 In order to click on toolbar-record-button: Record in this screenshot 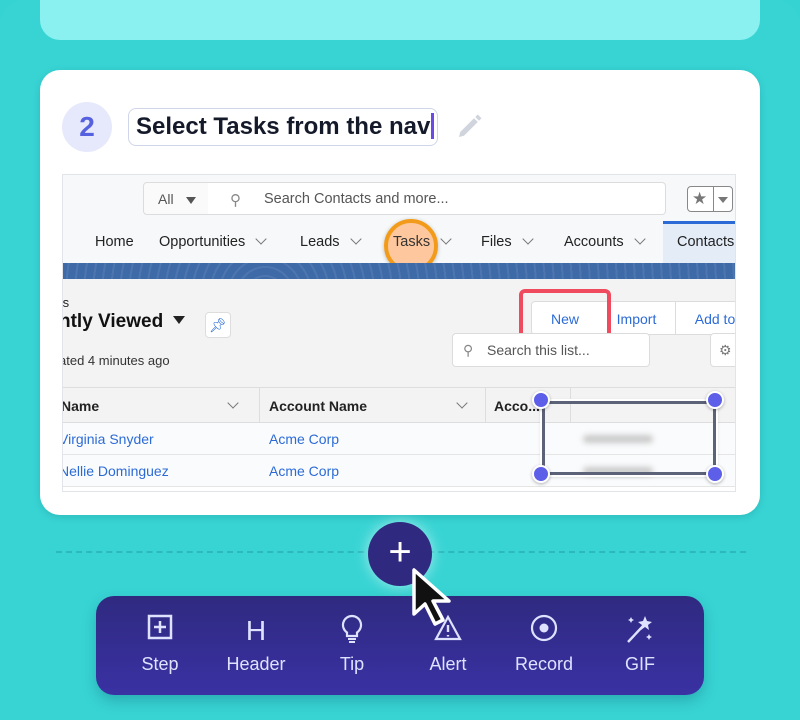, I will do `click(544, 644)`.